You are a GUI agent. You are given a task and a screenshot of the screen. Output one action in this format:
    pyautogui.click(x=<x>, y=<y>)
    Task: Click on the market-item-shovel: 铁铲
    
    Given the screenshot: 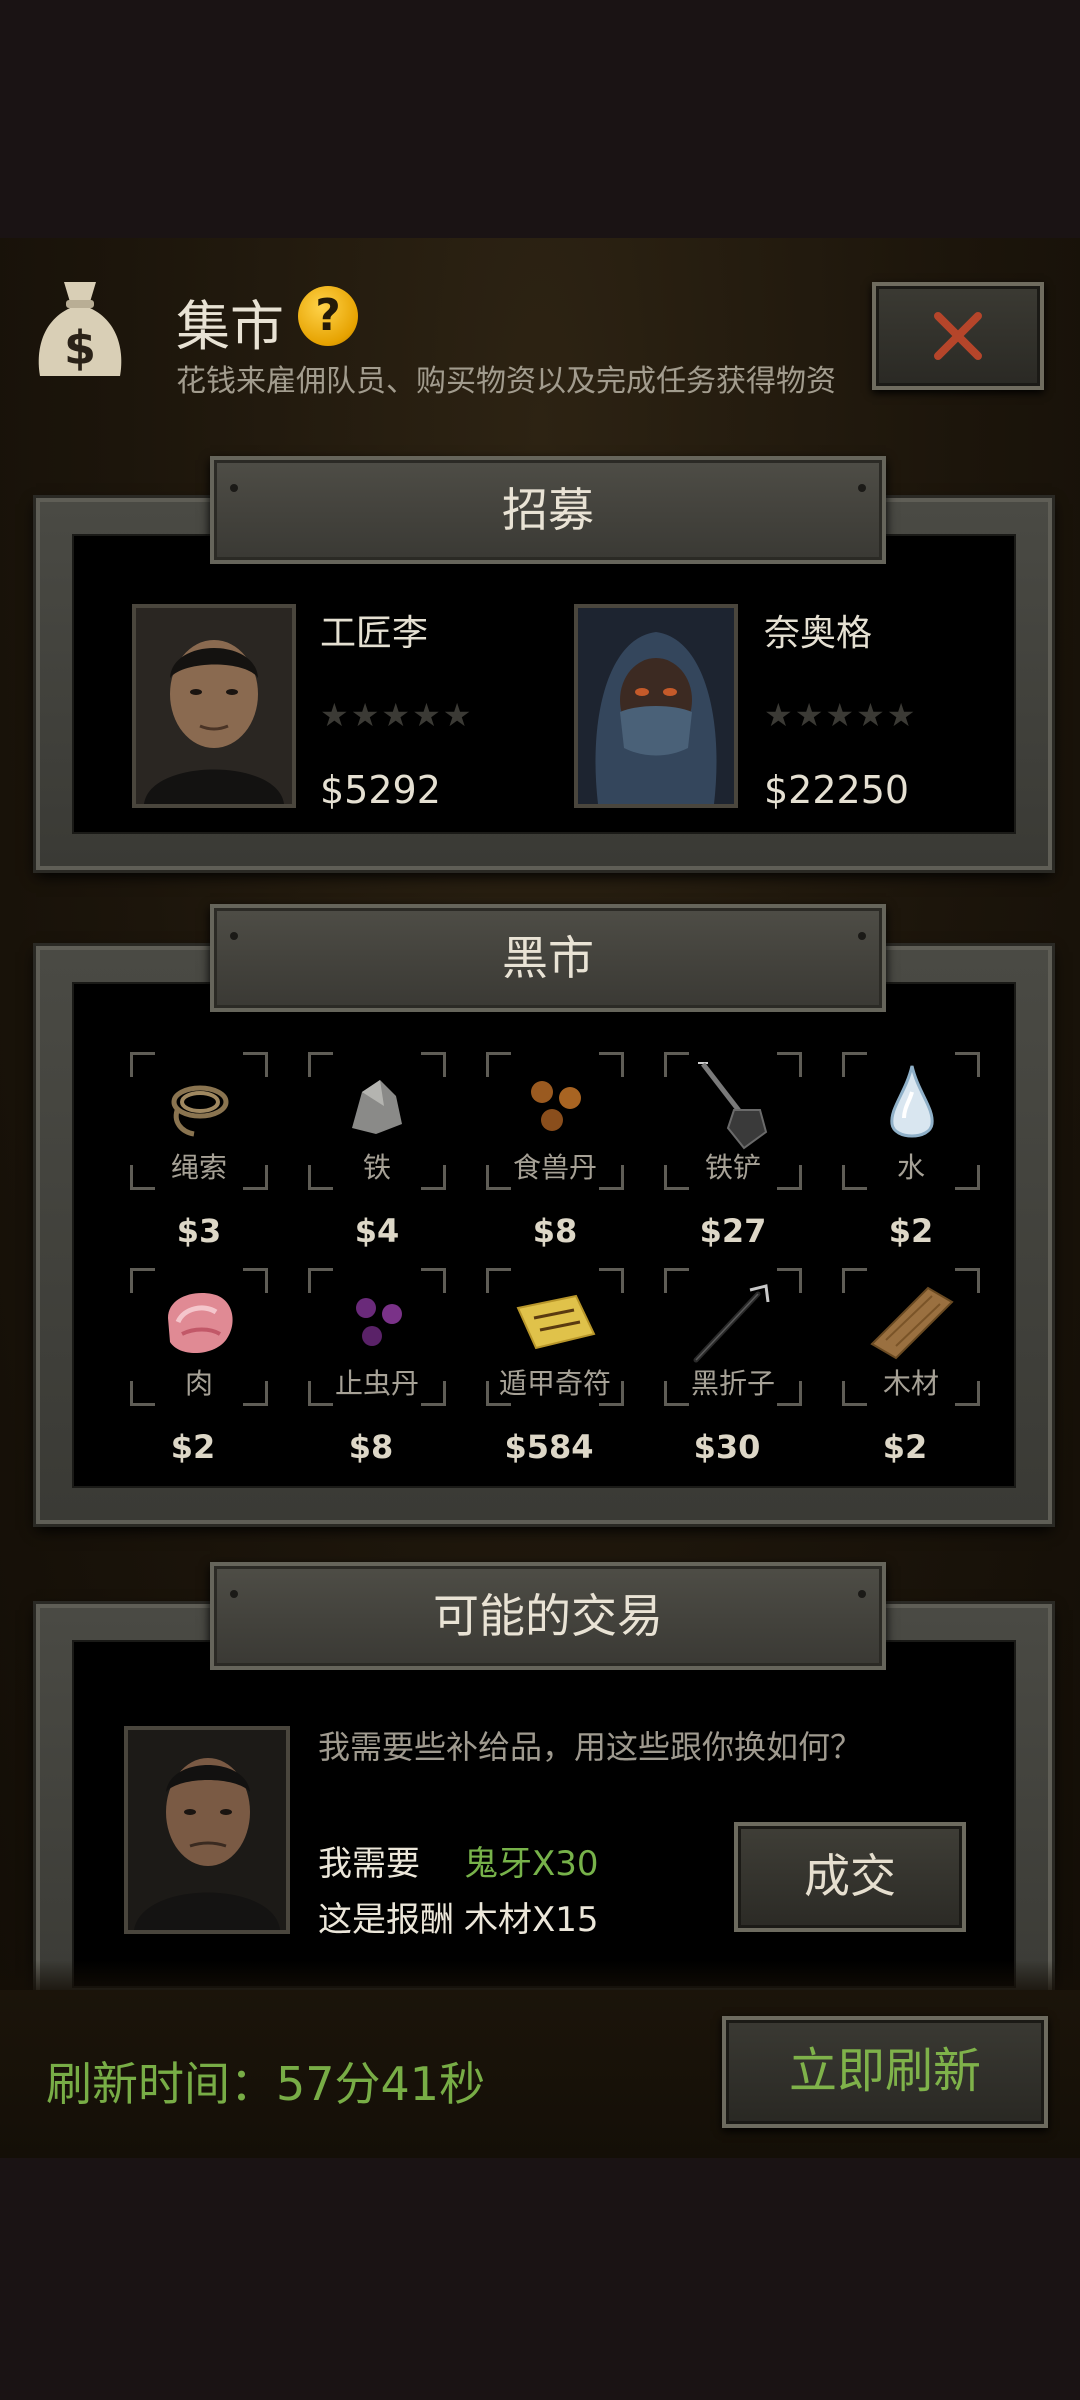 What is the action you would take?
    pyautogui.click(x=733, y=1121)
    